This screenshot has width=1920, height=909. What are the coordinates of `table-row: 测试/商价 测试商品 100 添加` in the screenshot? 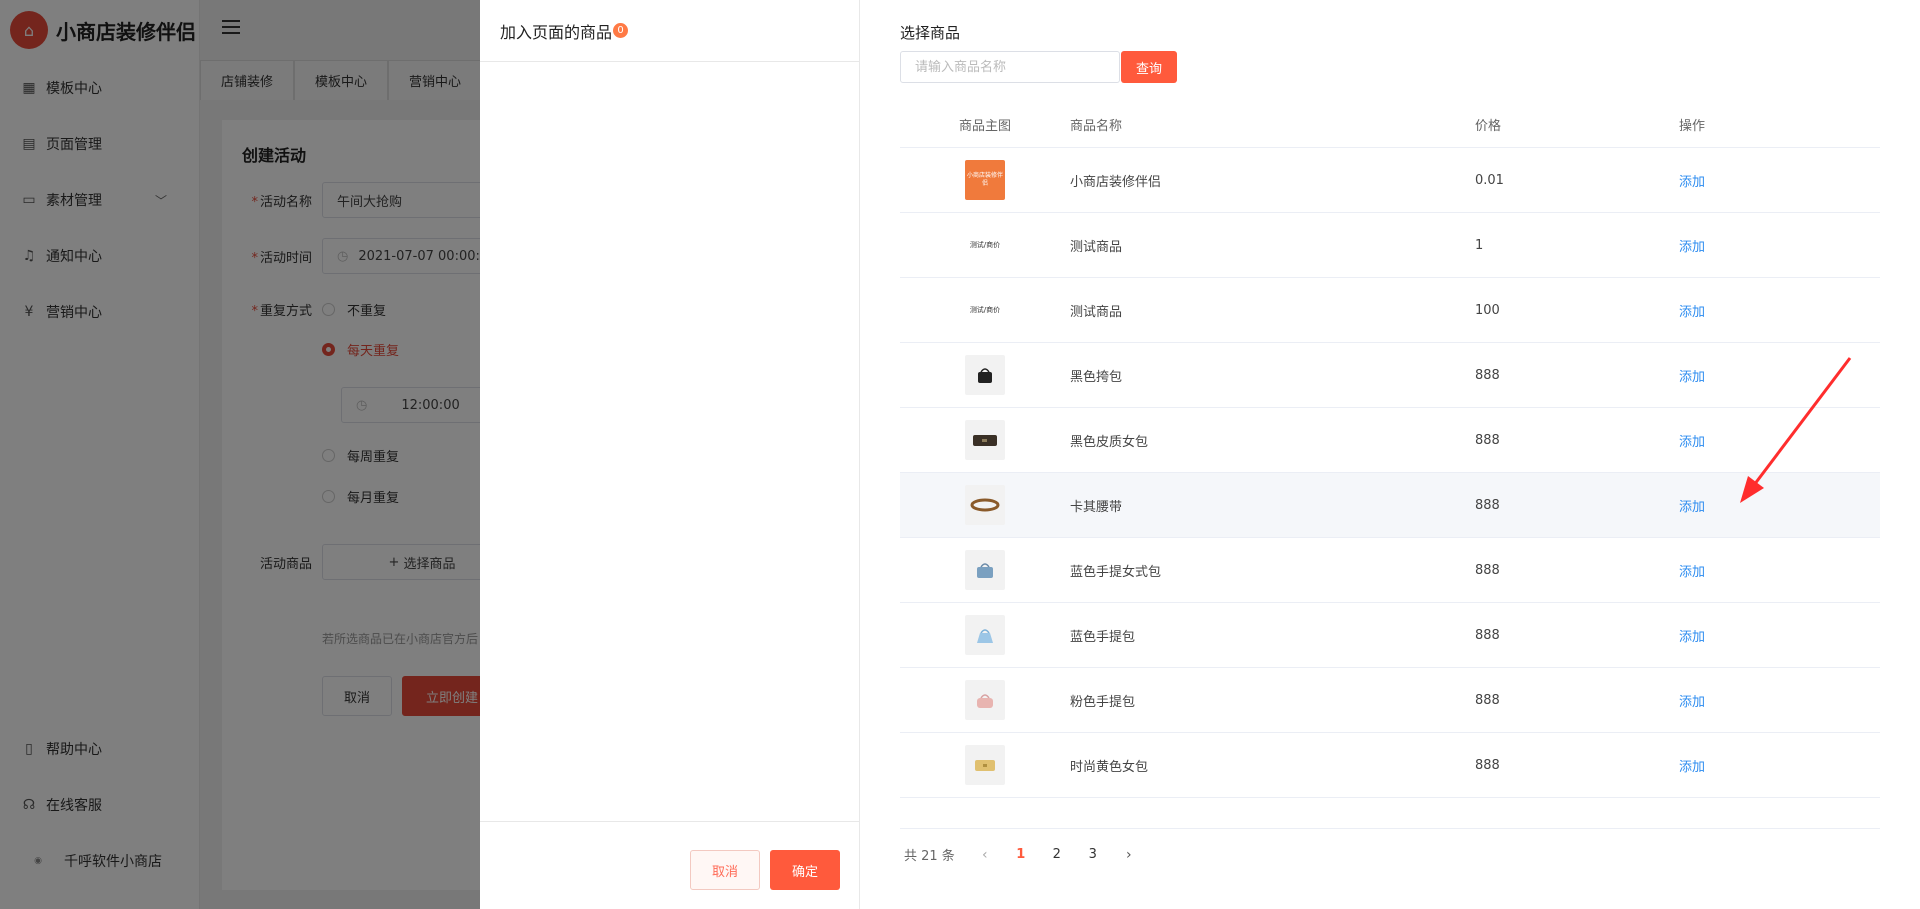 It's located at (1390, 310).